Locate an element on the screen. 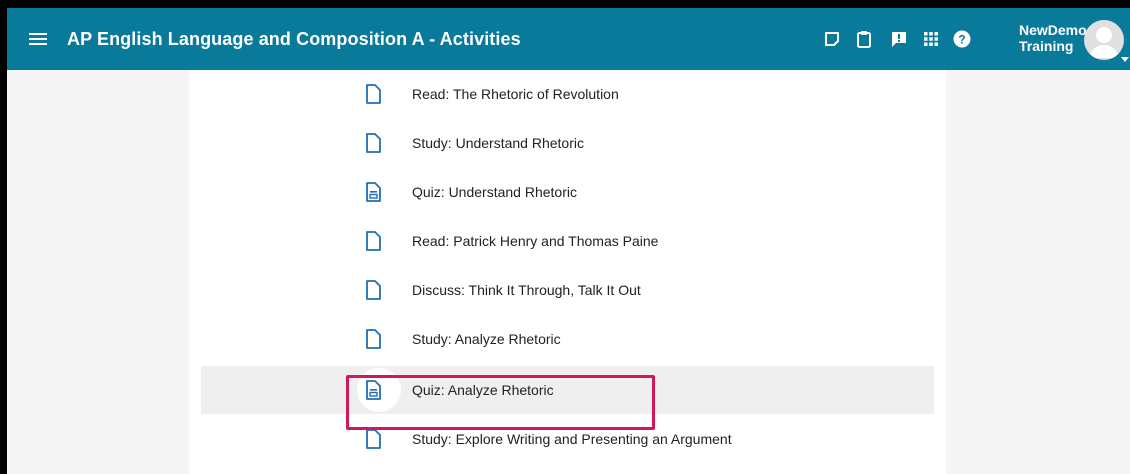  feedback-icon is located at coordinates (899, 39).